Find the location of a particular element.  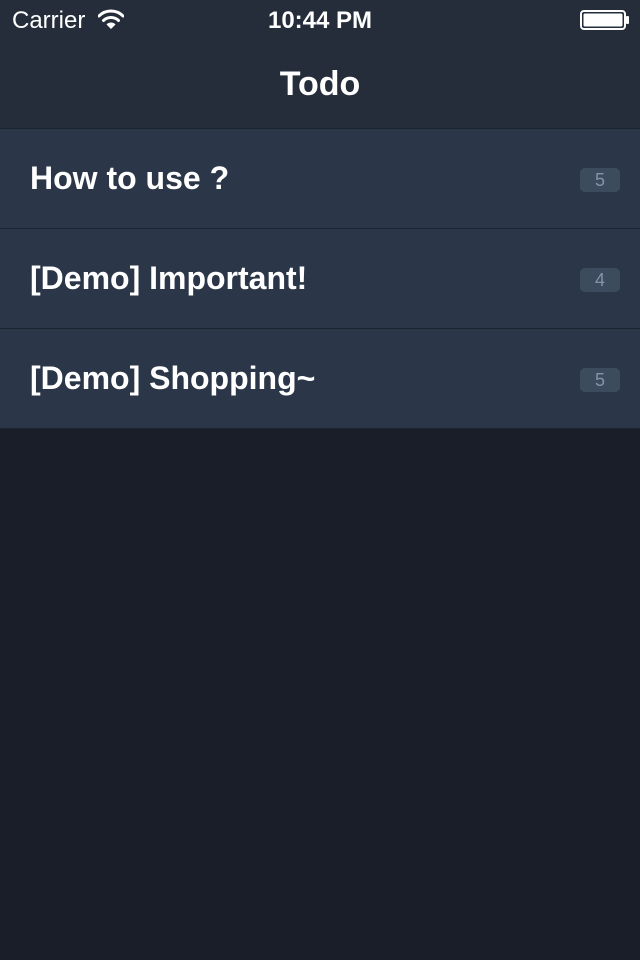

page-title: Todo is located at coordinates (320, 84).